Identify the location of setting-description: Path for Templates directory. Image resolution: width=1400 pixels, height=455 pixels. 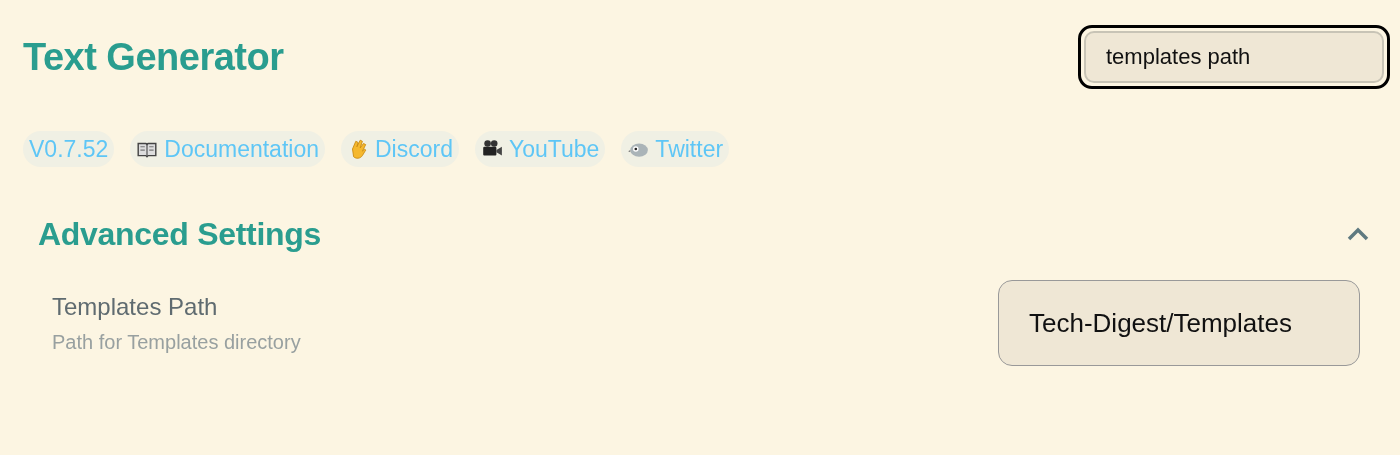
(176, 342).